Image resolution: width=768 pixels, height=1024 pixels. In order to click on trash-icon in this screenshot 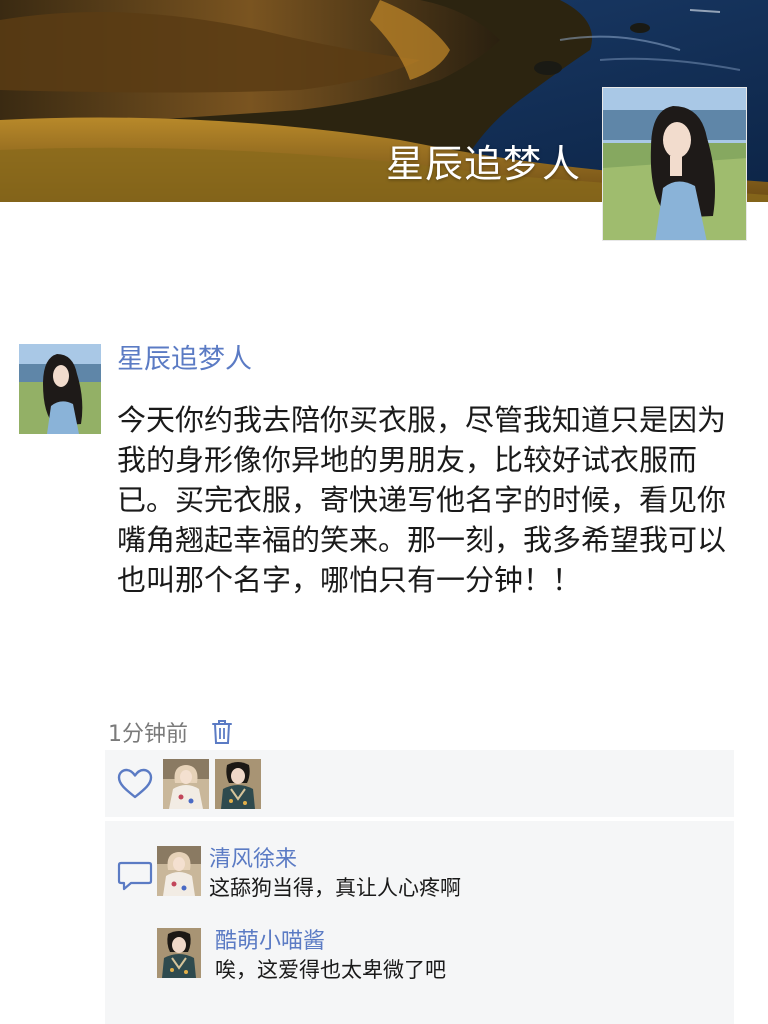, I will do `click(222, 732)`.